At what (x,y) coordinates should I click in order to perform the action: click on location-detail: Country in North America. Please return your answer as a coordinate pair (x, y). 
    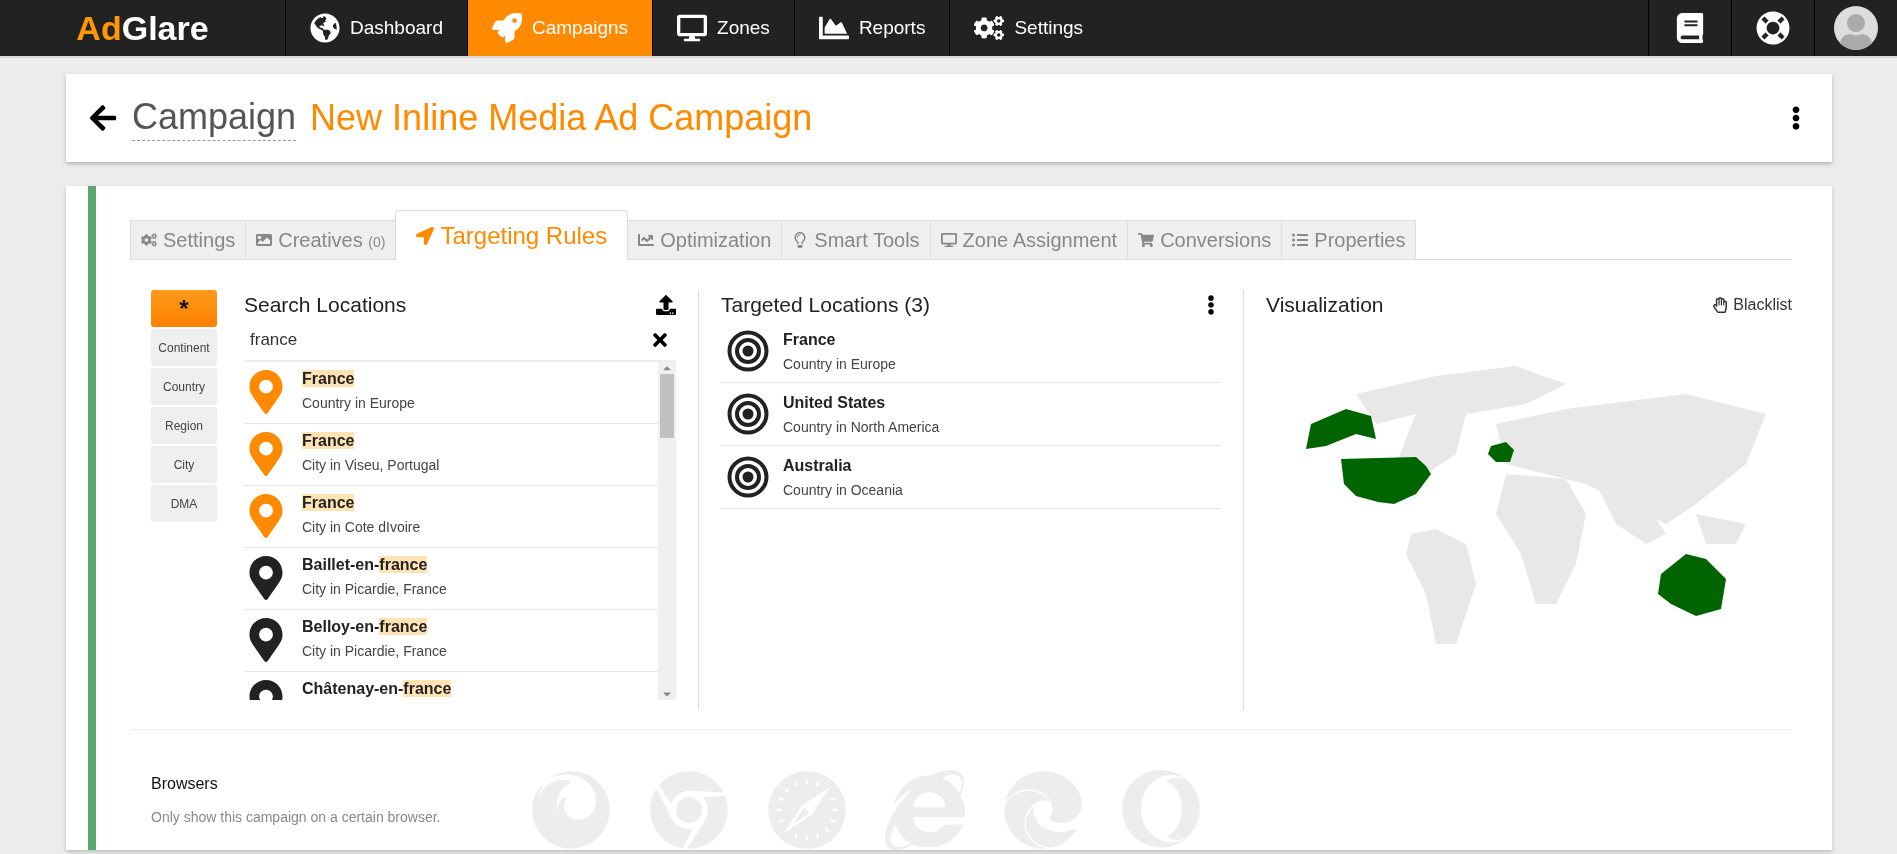
    Looking at the image, I should click on (861, 426).